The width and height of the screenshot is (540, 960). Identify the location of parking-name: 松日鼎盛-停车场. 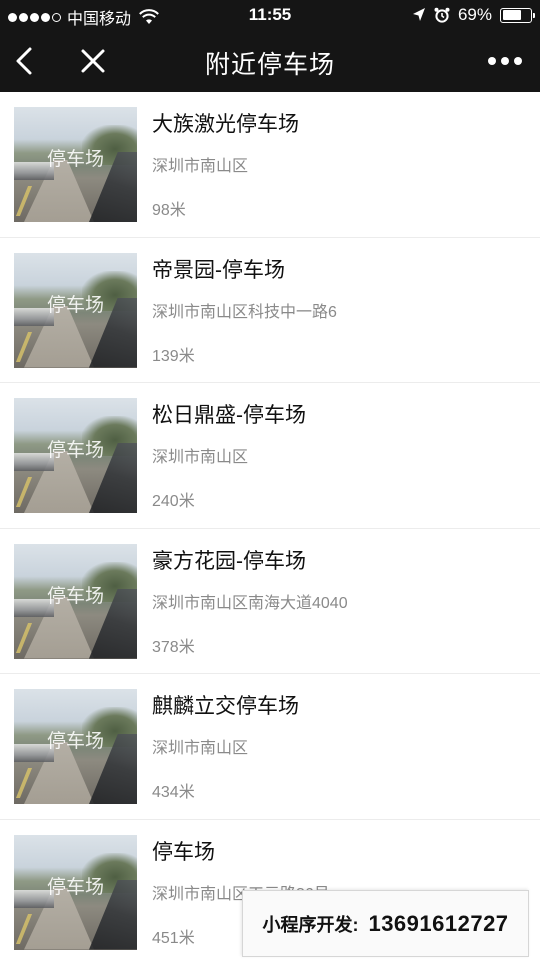
(229, 415).